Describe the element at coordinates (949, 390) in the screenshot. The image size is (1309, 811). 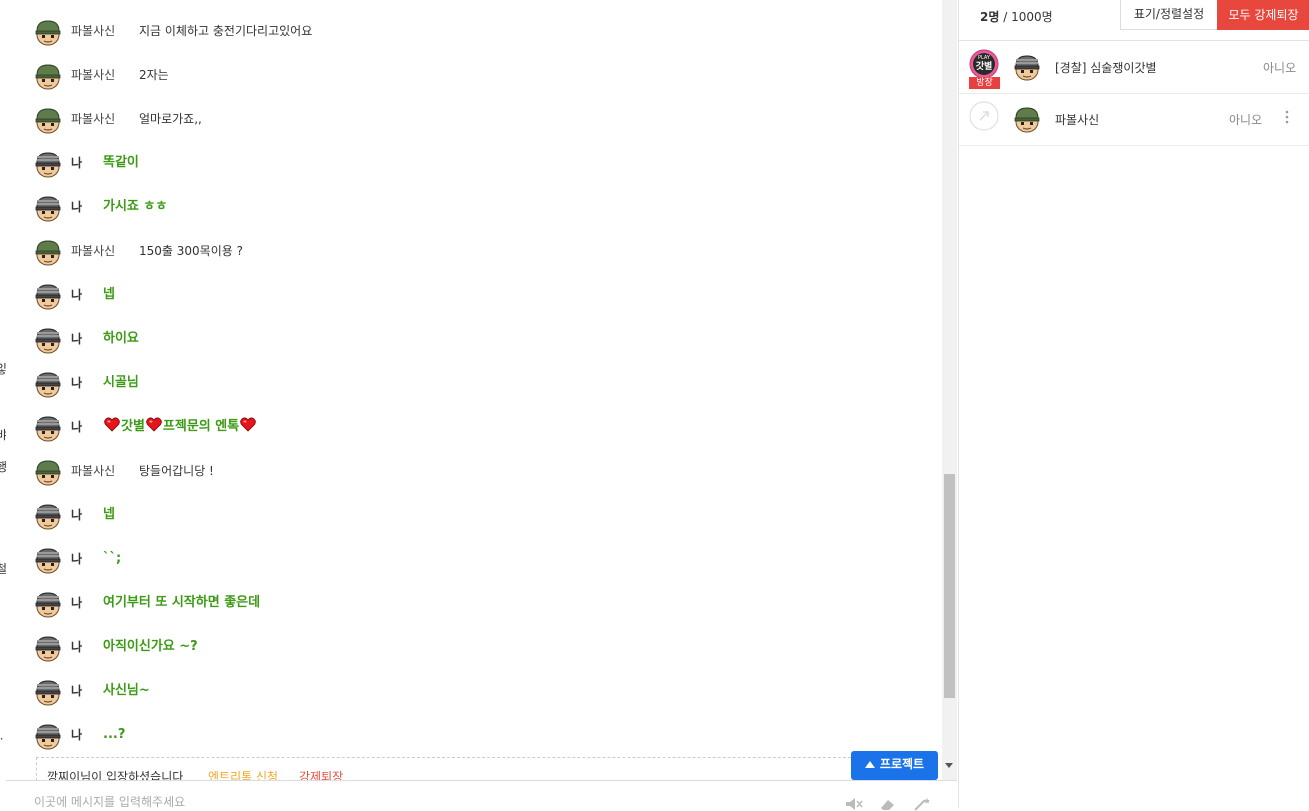
I see `chat-scrollbar` at that location.